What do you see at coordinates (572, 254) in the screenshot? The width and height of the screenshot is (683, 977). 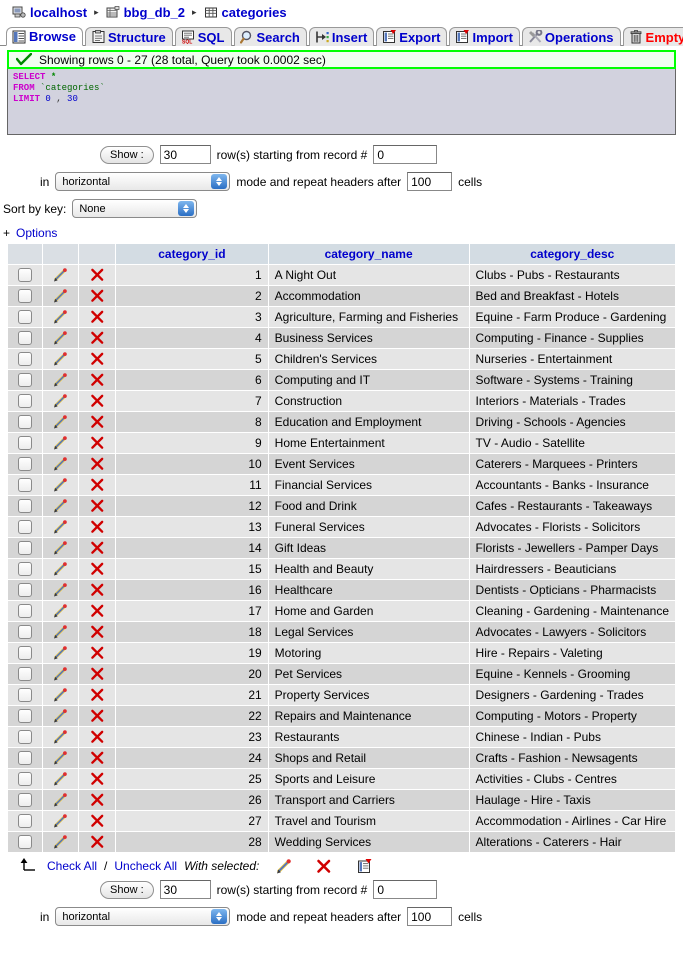 I see `column-header-category-desc: category_desc` at bounding box center [572, 254].